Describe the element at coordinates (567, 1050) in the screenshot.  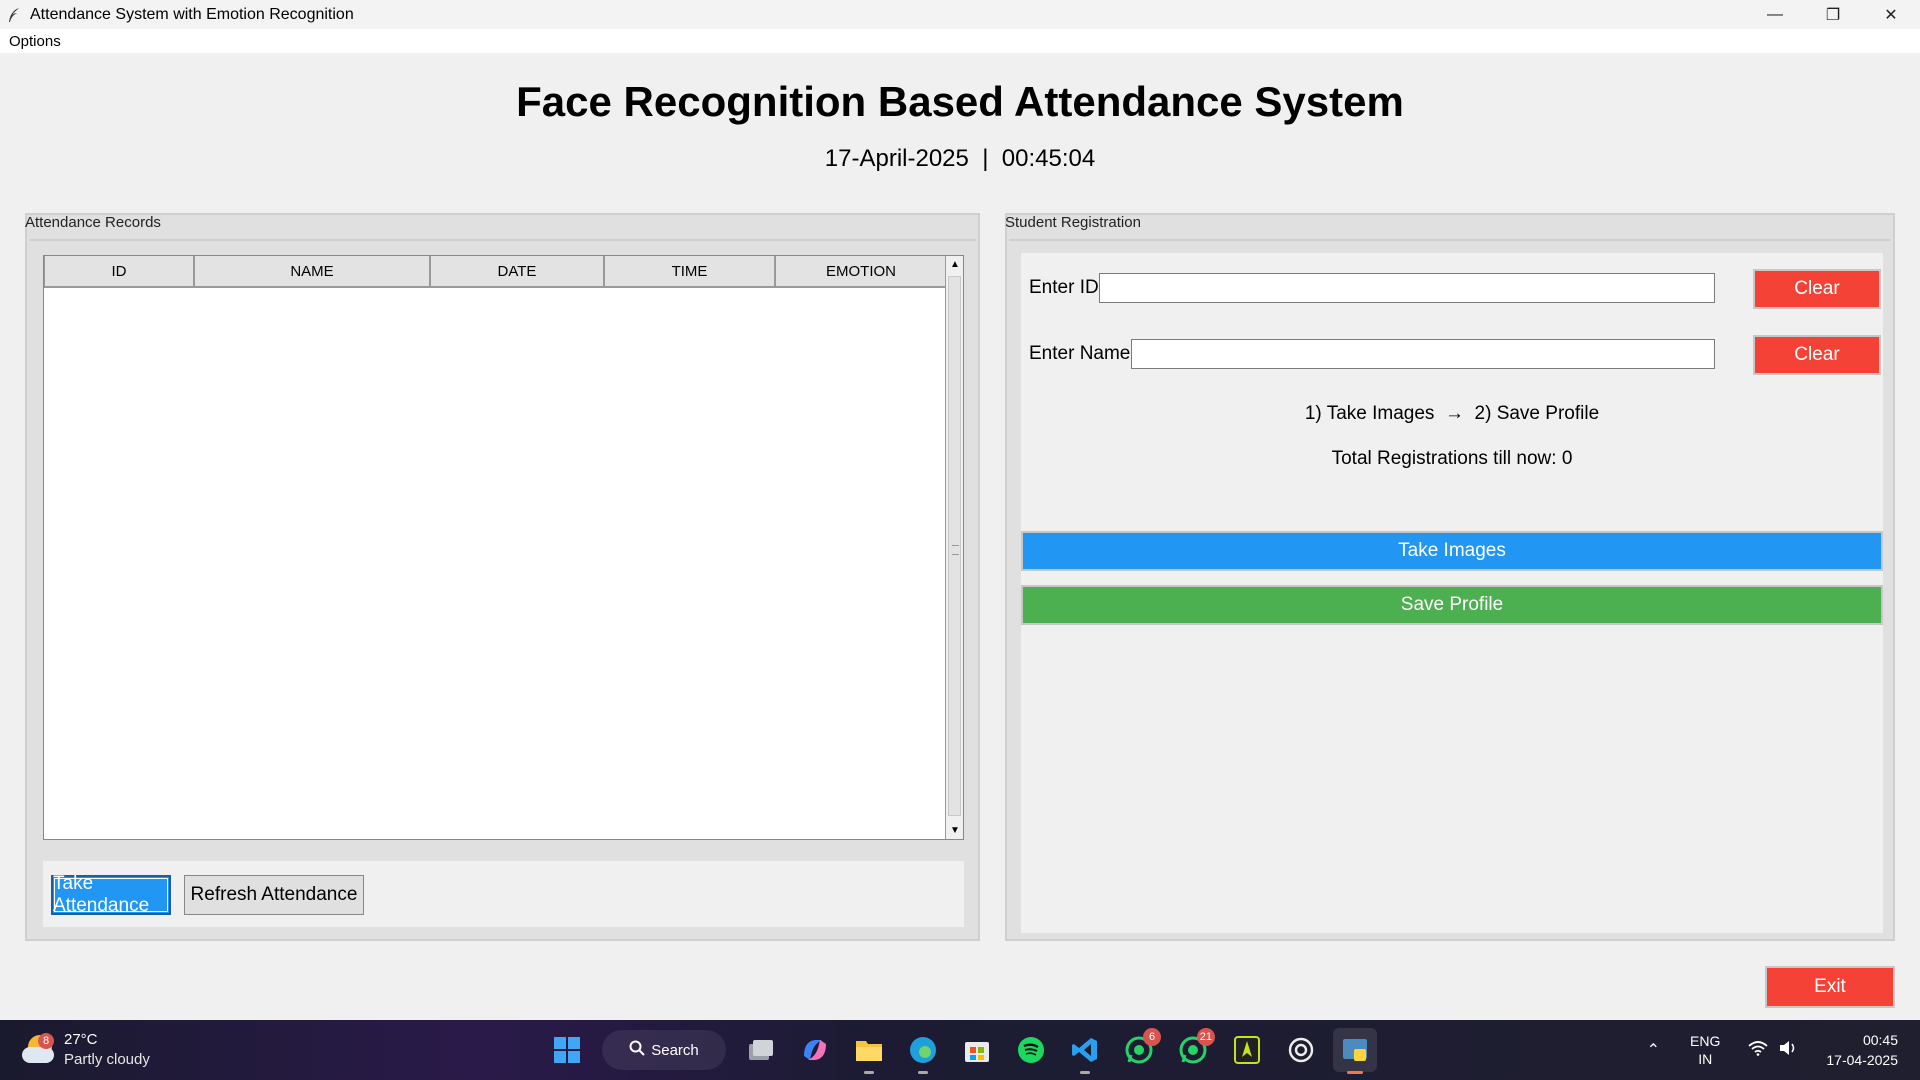
I see `windows-start-icon` at that location.